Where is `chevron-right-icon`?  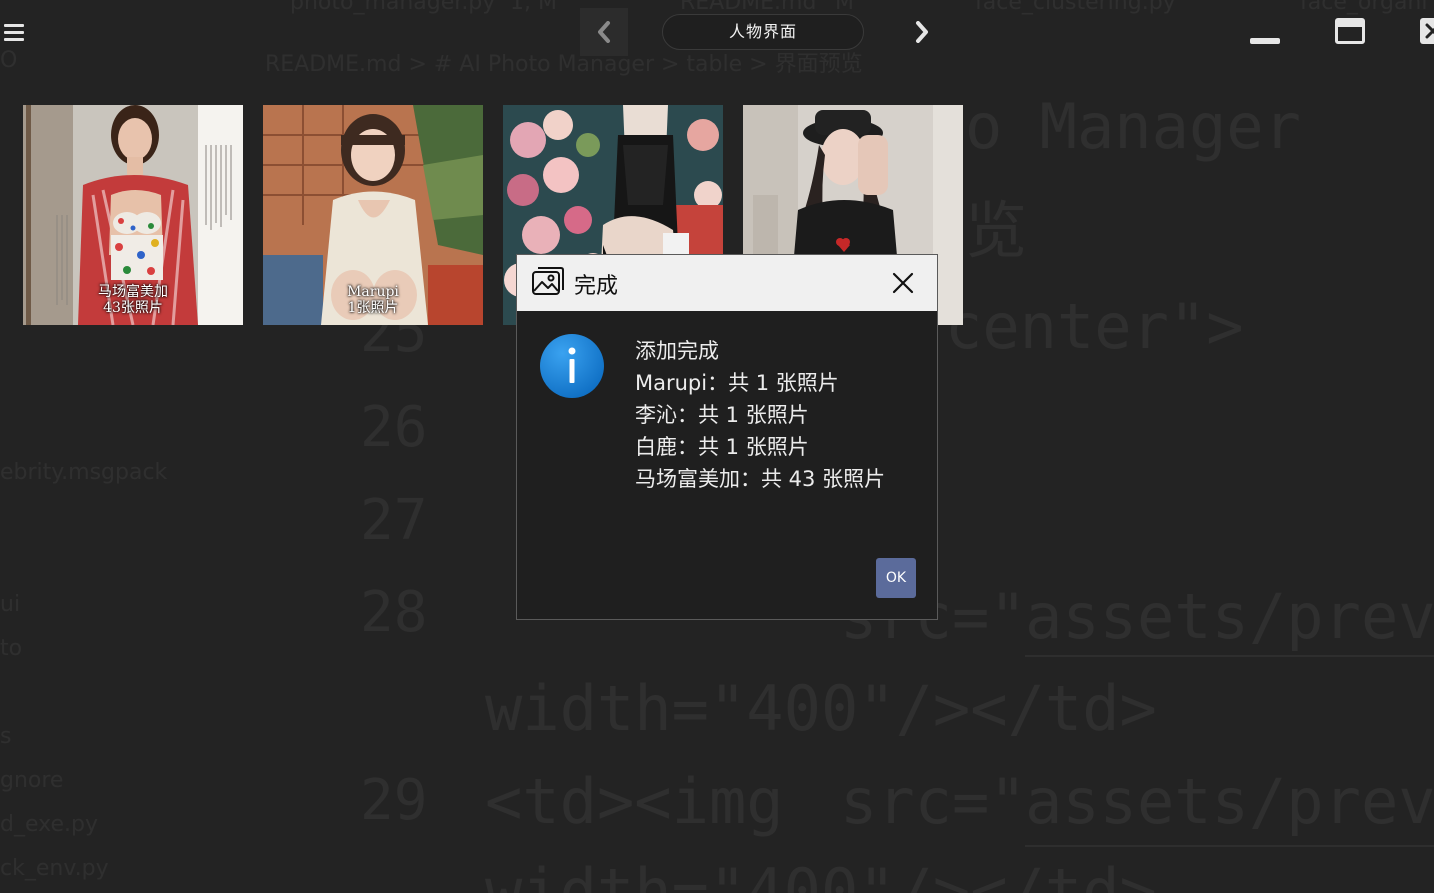 chevron-right-icon is located at coordinates (922, 32).